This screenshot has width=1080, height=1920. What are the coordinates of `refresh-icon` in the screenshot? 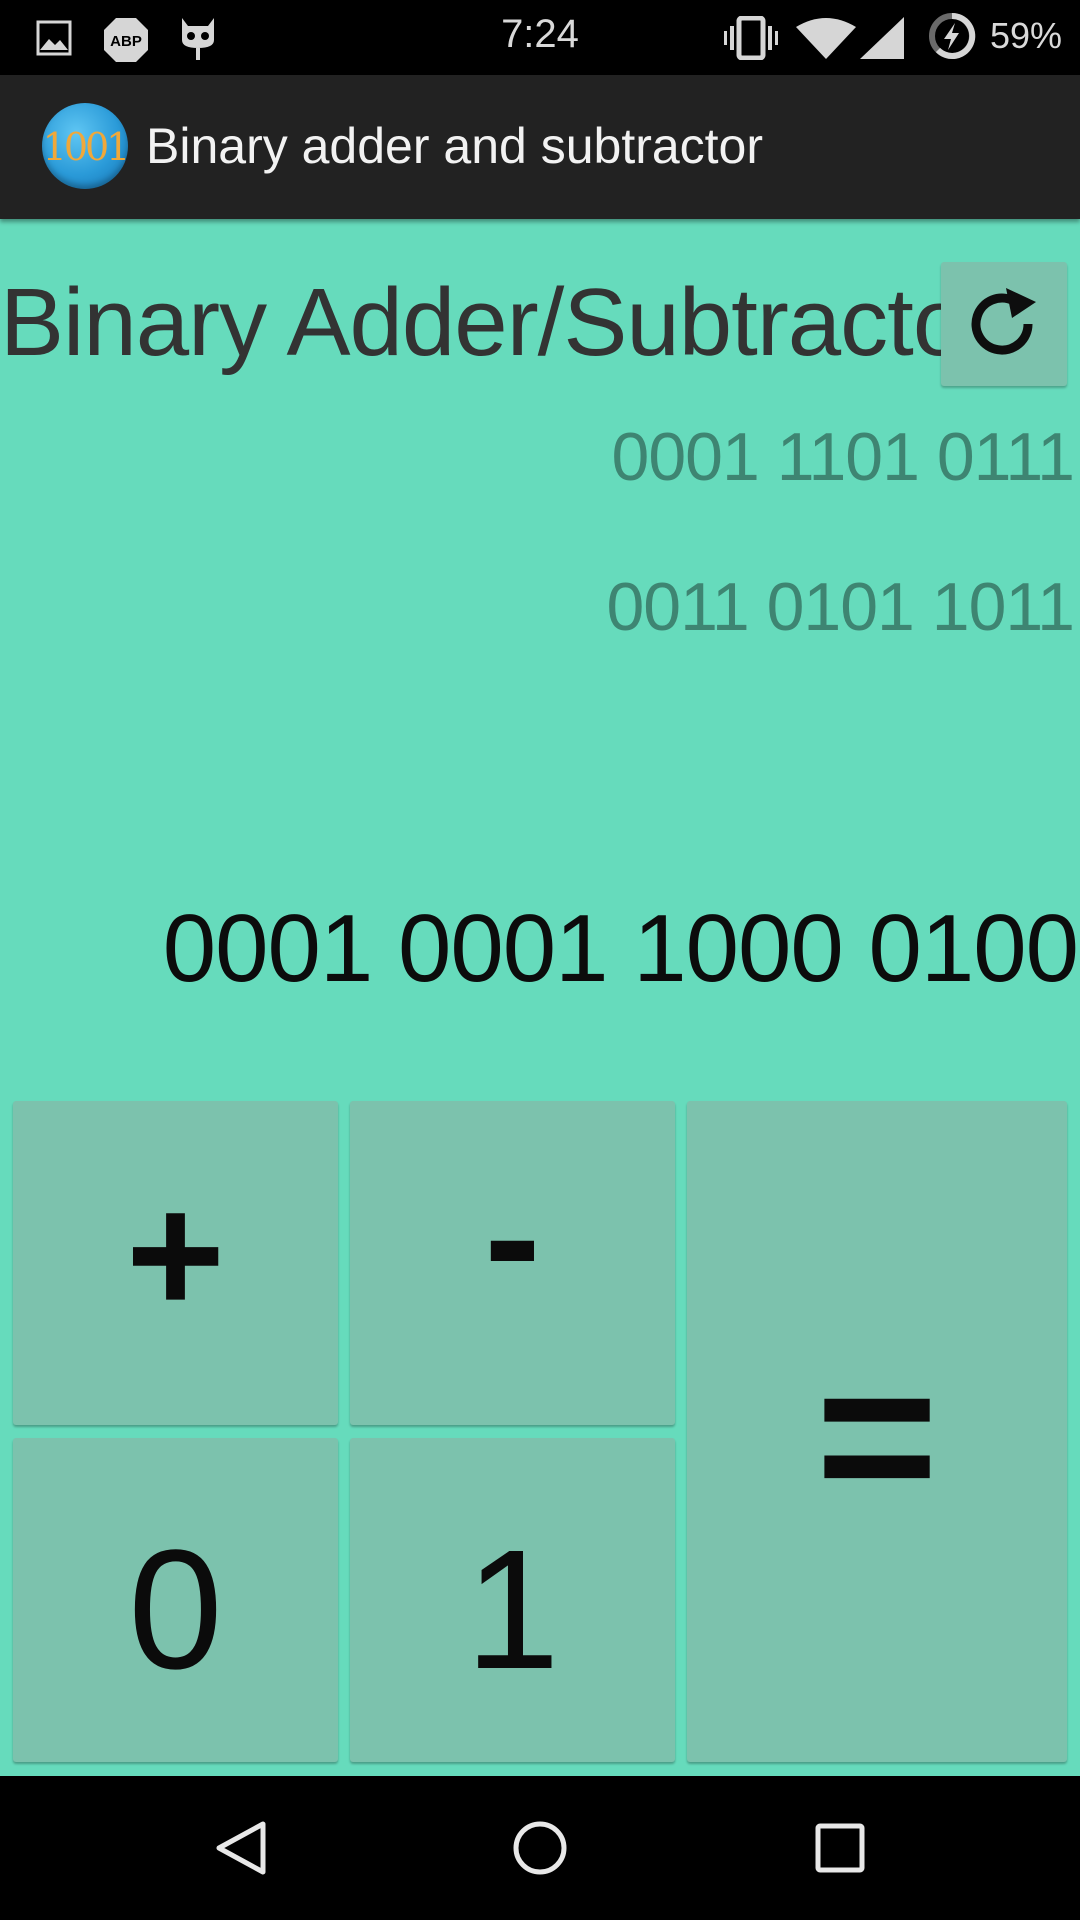 It's located at (1003, 321).